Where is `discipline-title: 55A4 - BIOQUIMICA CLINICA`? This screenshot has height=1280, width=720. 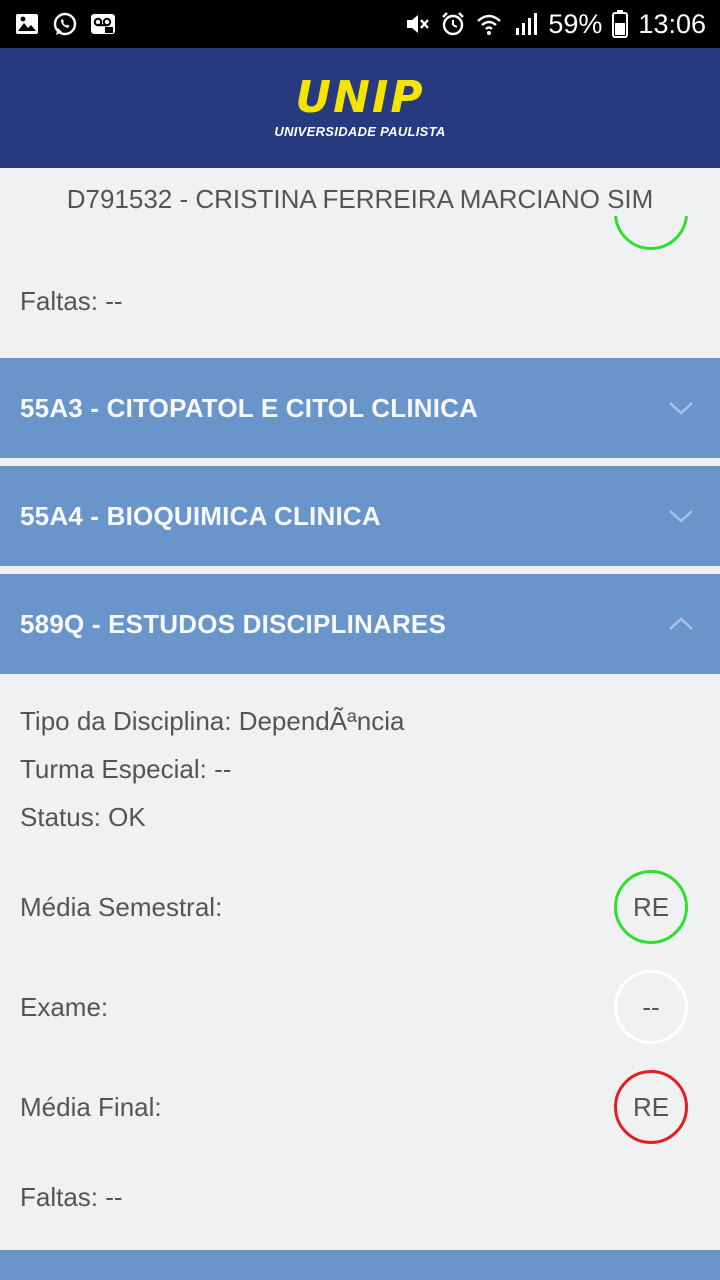
discipline-title: 55A4 - BIOQUIMICA CLINICA is located at coordinates (200, 516).